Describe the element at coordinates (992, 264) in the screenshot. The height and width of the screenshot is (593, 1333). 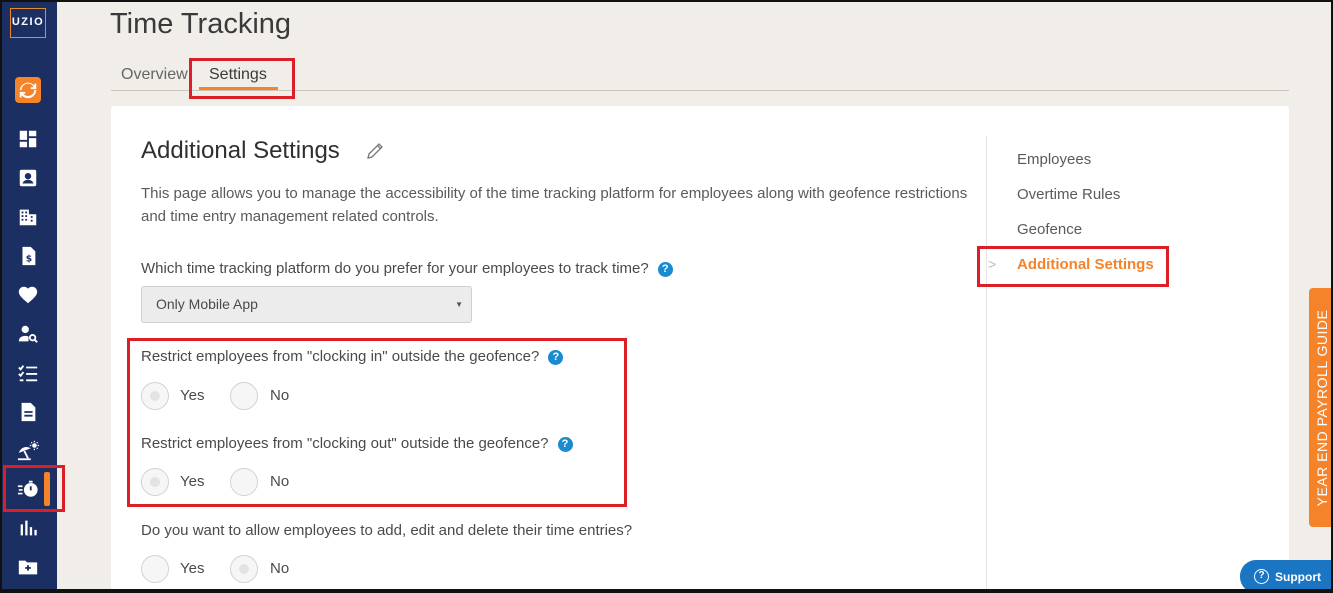
I see `chevron-right-icon: >` at that location.